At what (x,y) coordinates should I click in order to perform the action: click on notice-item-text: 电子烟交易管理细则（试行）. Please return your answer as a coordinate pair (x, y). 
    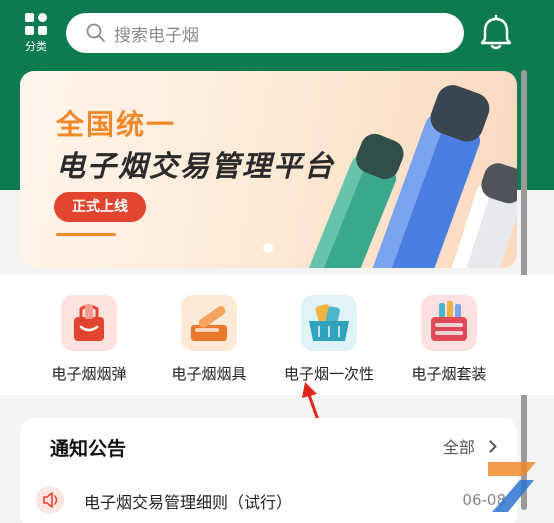
    Looking at the image, I should click on (188, 502).